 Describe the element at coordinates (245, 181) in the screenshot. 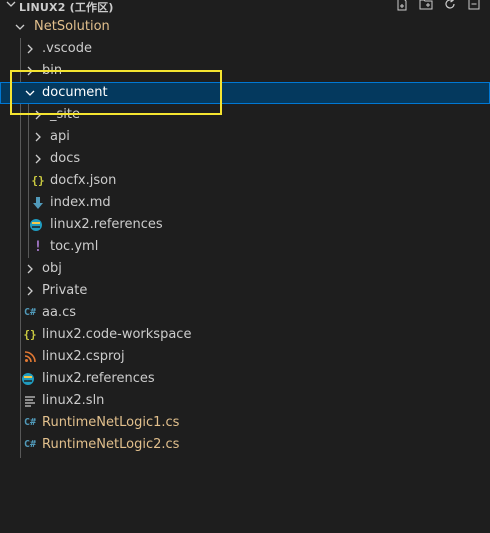

I see `tree-item-docfx-json: {} docfx.json` at that location.